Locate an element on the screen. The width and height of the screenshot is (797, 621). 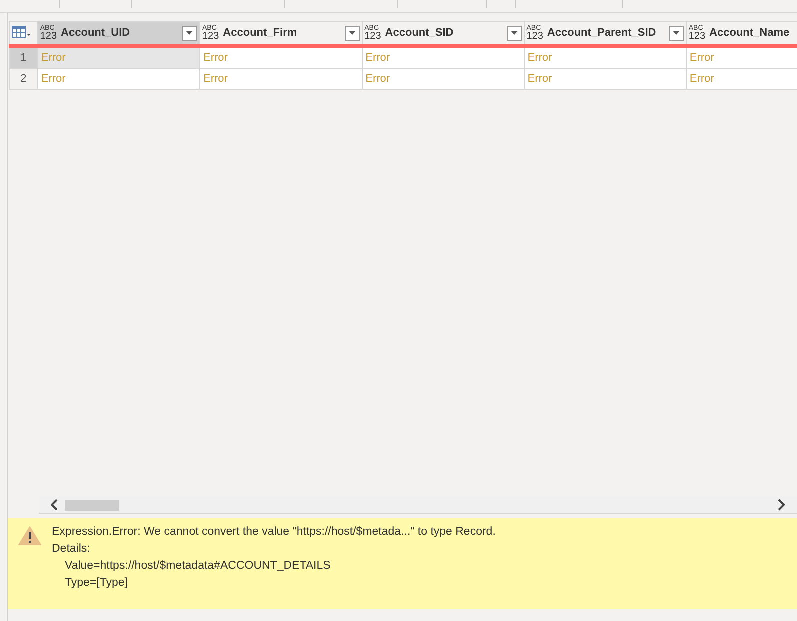
row-number: 2 is located at coordinates (24, 79).